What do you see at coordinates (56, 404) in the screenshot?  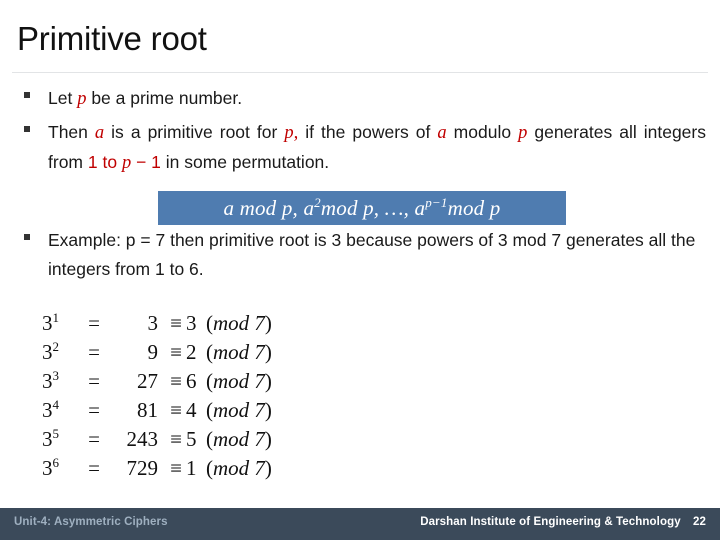 I see `equation-exponent: 4` at bounding box center [56, 404].